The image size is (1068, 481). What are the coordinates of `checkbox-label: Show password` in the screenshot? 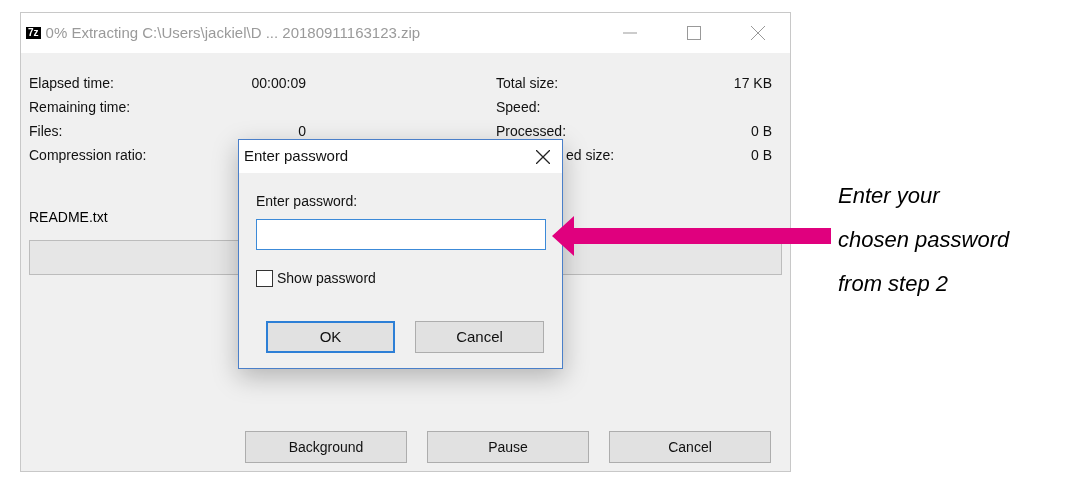 It's located at (326, 278).